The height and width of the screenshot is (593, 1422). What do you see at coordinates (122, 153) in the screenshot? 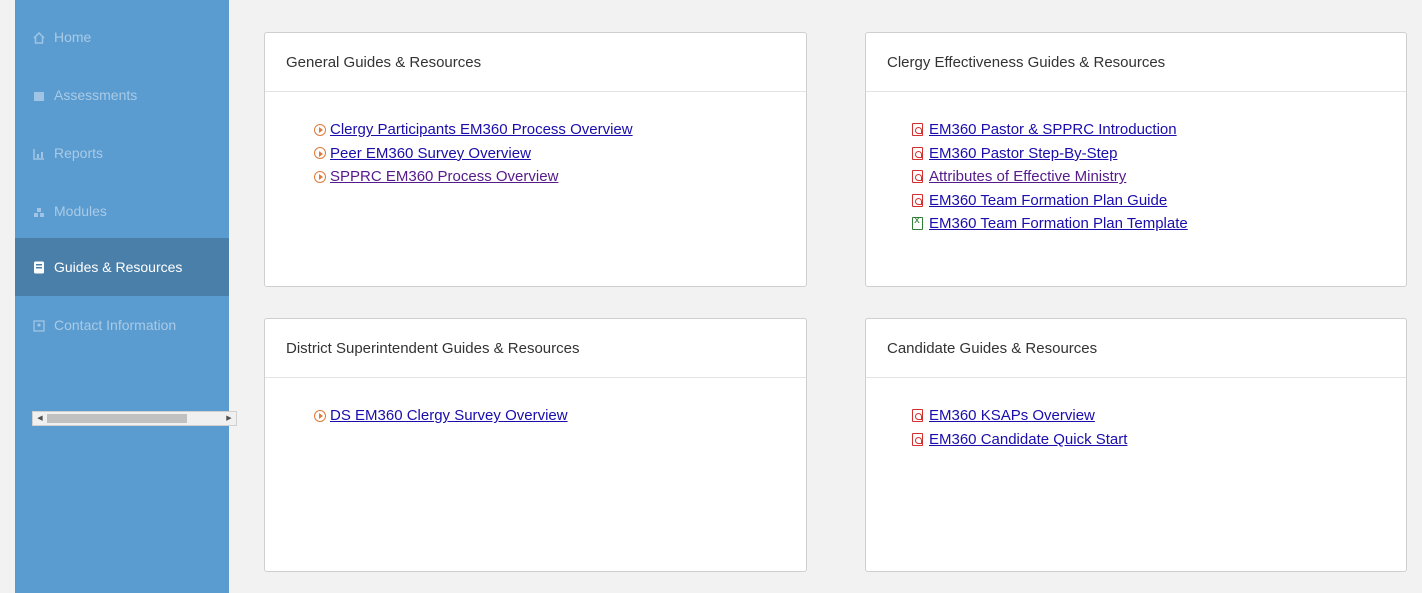
I see `sidebar-item-reports: Reports` at bounding box center [122, 153].